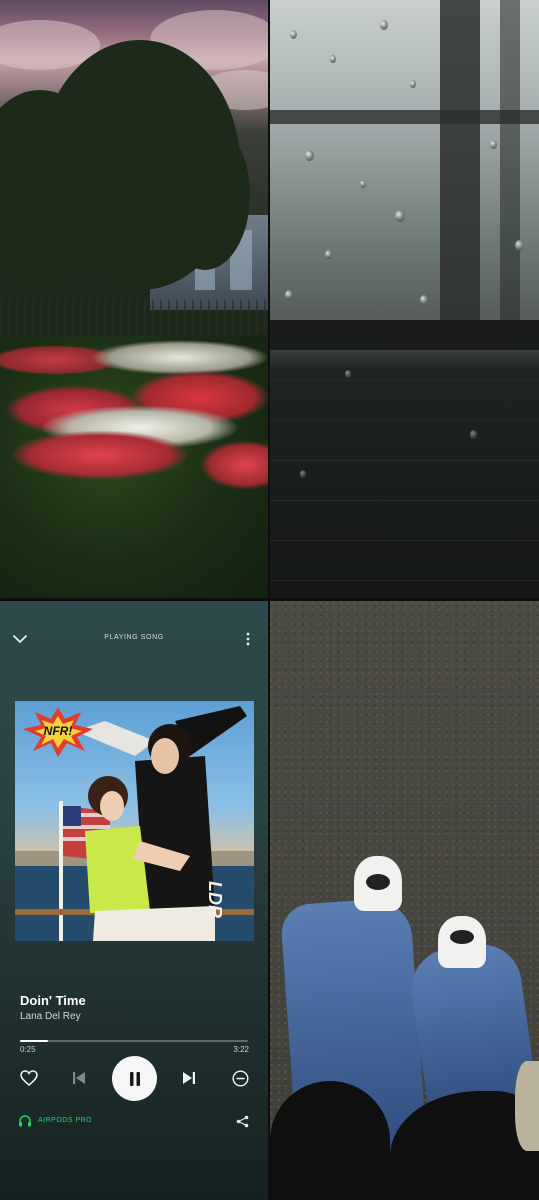 Image resolution: width=539 pixels, height=1200 pixels. What do you see at coordinates (404, 335) in the screenshot?
I see `window-sill` at bounding box center [404, 335].